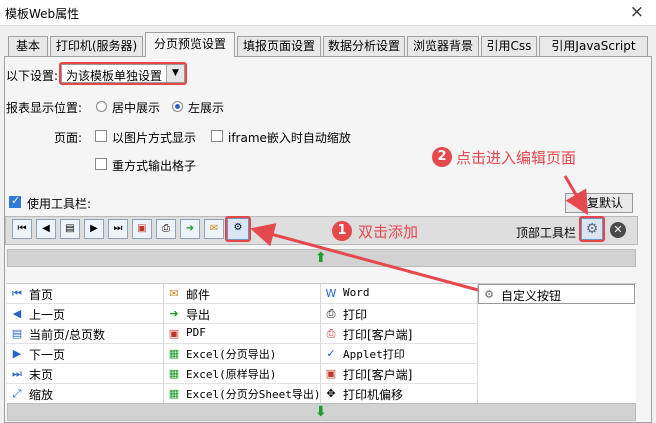 This screenshot has height=423, width=656. Describe the element at coordinates (85, 394) in the screenshot. I see `list-item: ⤢ 缩放` at that location.